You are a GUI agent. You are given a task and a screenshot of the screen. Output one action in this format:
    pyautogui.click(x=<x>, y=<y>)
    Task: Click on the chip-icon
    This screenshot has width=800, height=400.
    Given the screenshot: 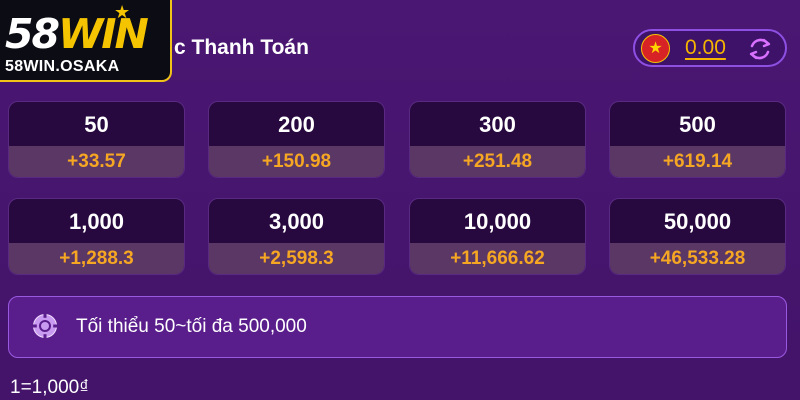 What is the action you would take?
    pyautogui.click(x=45, y=326)
    